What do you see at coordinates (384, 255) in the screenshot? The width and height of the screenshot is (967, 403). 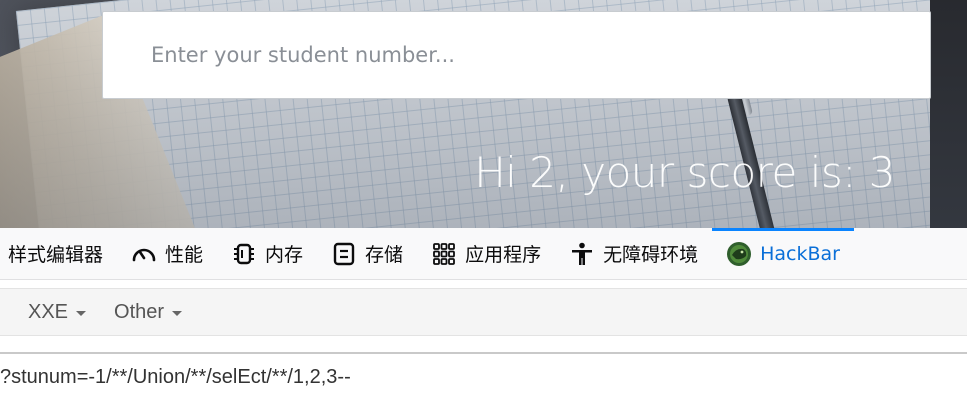 I see `tab-label: 存储` at bounding box center [384, 255].